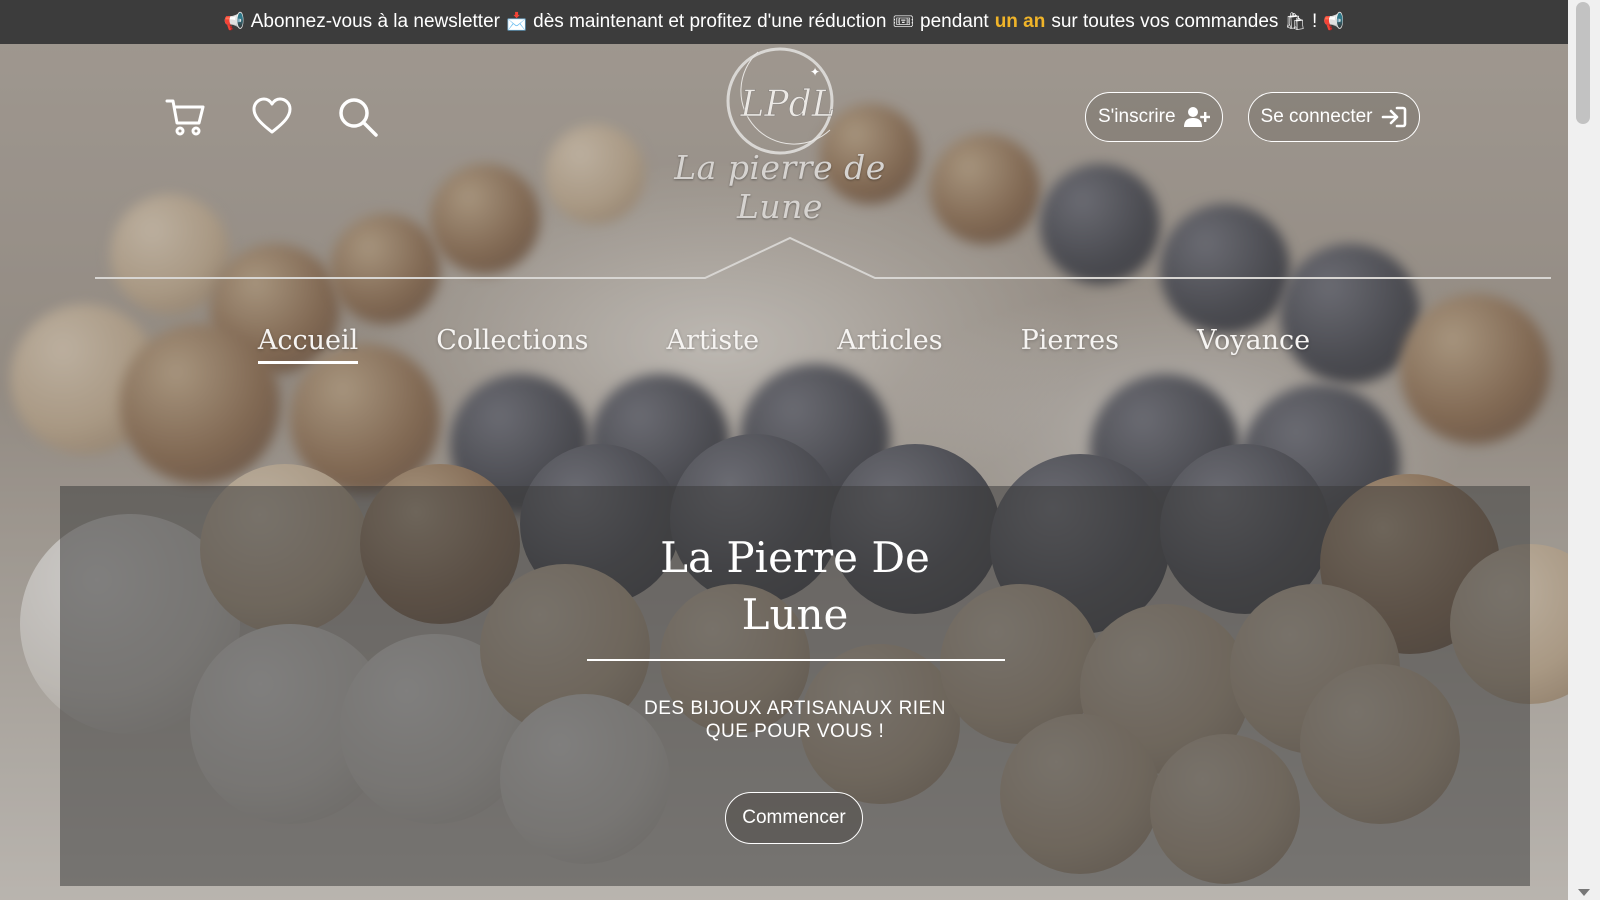  Describe the element at coordinates (889, 343) in the screenshot. I see `nav-item-articles: Articles` at that location.